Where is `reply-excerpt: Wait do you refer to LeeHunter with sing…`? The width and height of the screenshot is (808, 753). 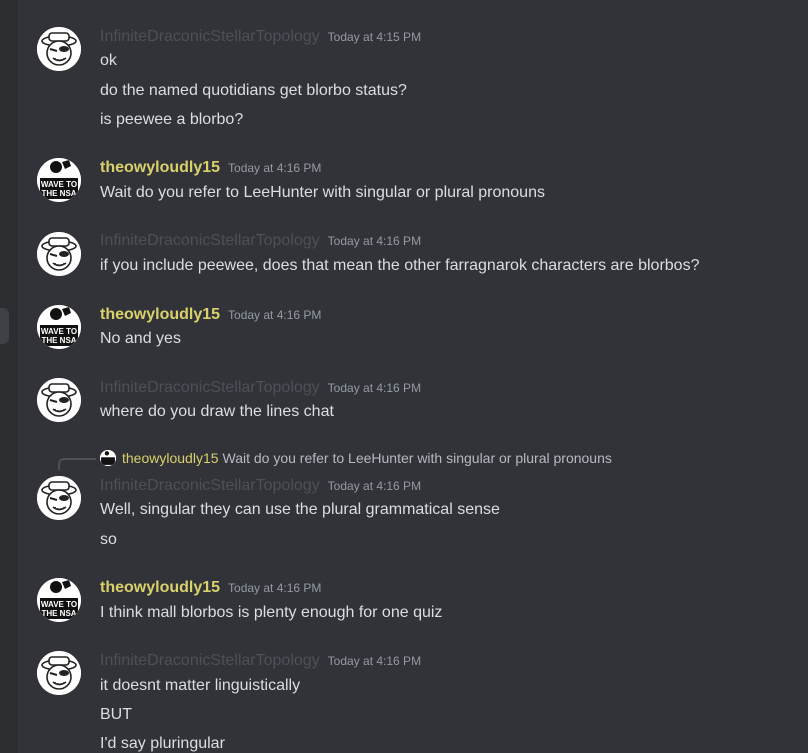
reply-excerpt: Wait do you refer to LeeHunter with sing… is located at coordinates (417, 458).